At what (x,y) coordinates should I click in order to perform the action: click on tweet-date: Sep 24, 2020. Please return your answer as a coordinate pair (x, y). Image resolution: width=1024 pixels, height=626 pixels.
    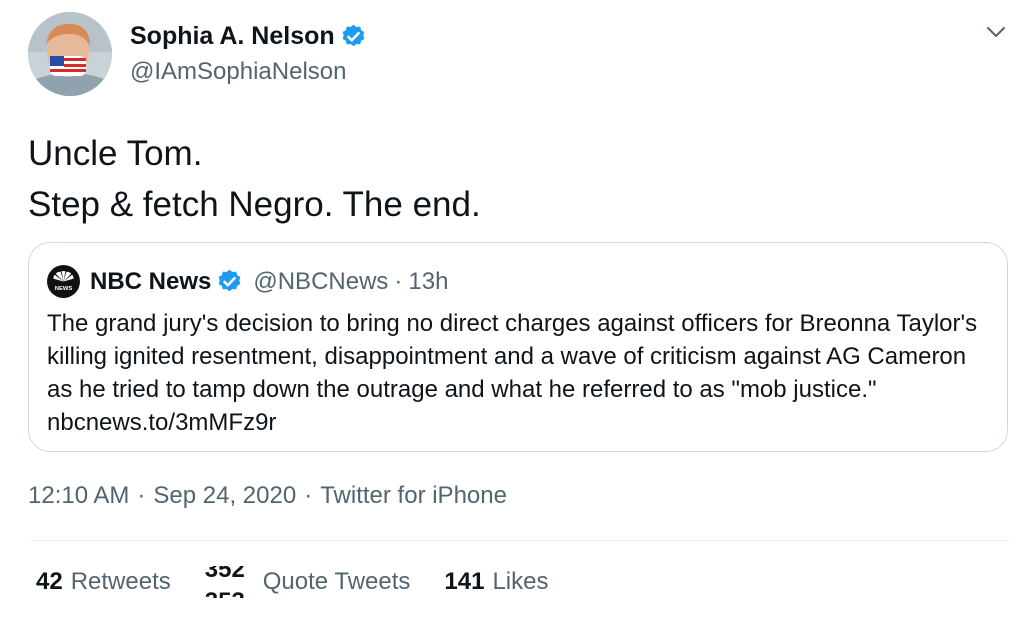
    Looking at the image, I should click on (224, 496).